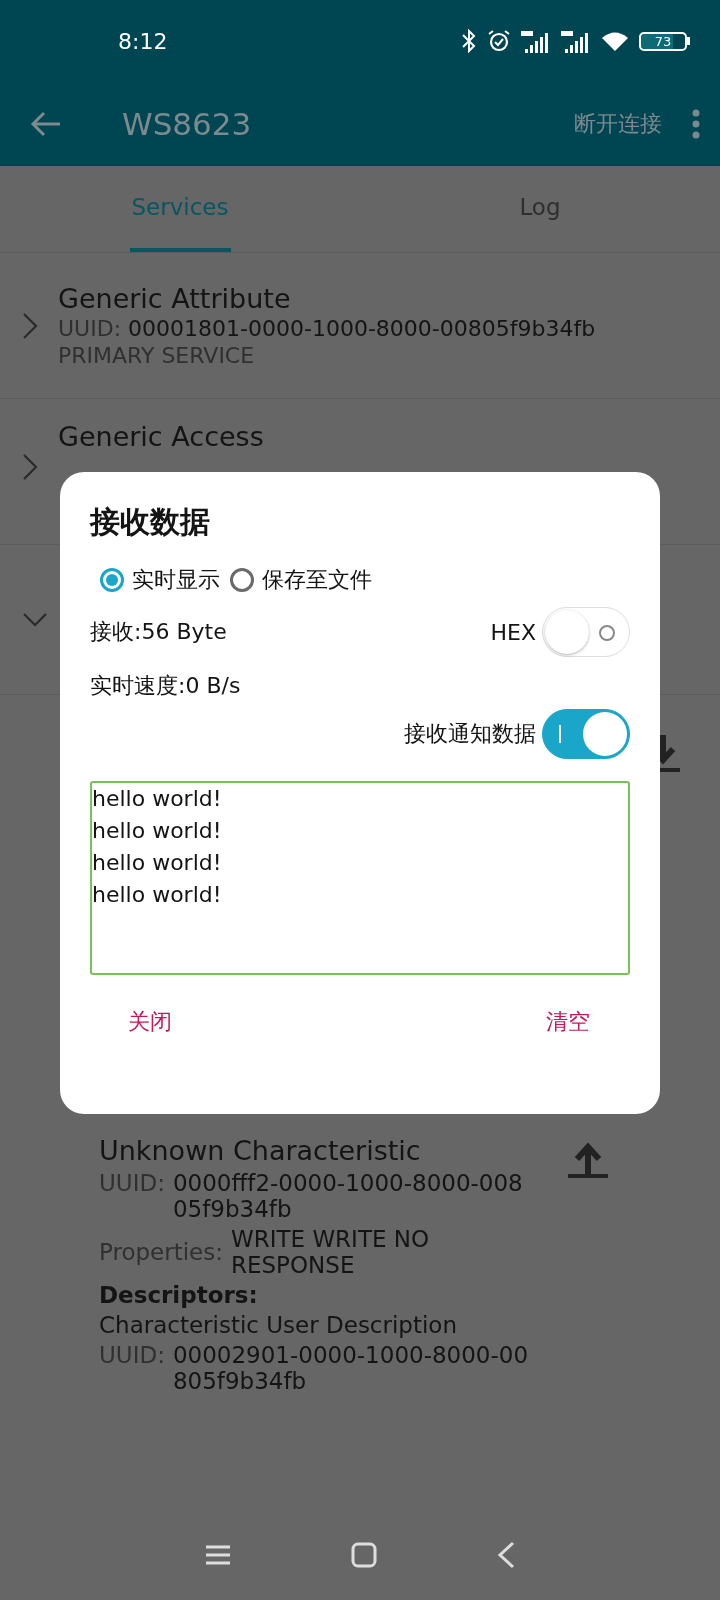  What do you see at coordinates (331, 1252) in the screenshot?
I see `characteristic-properties: WRITE WRITE NO RESPONSE` at bounding box center [331, 1252].